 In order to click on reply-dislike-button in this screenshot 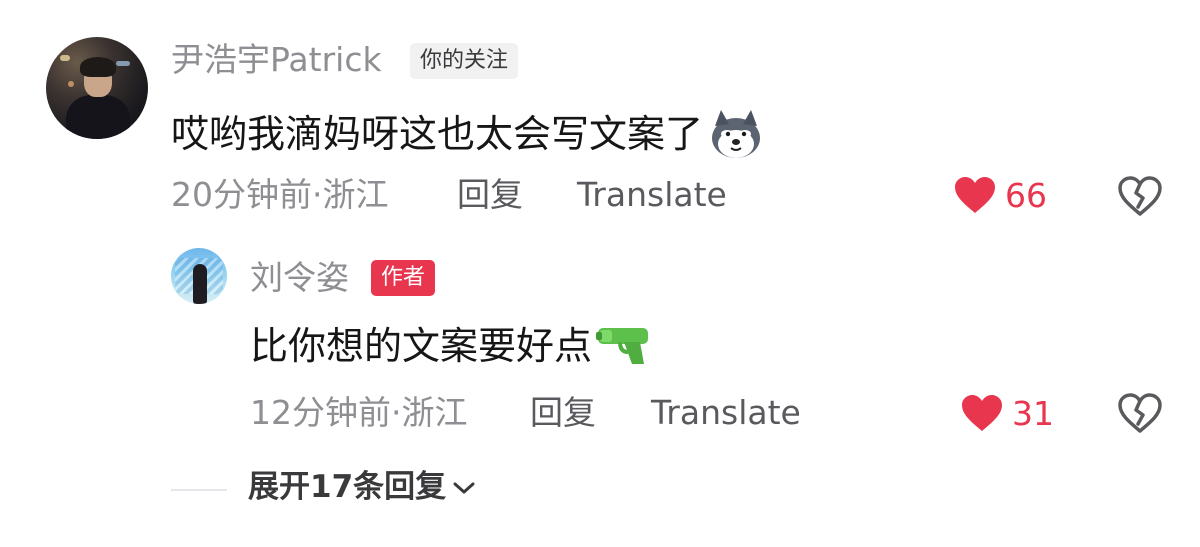, I will do `click(1140, 415)`.